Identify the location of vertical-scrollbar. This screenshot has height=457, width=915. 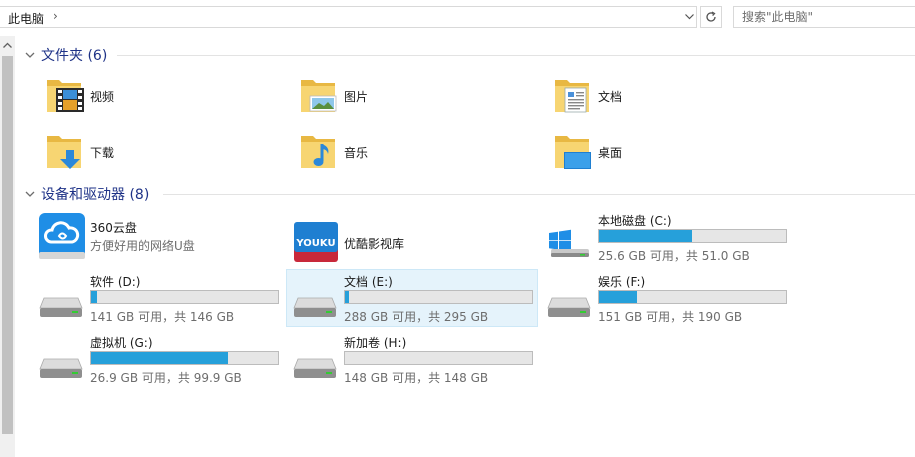
(7, 246).